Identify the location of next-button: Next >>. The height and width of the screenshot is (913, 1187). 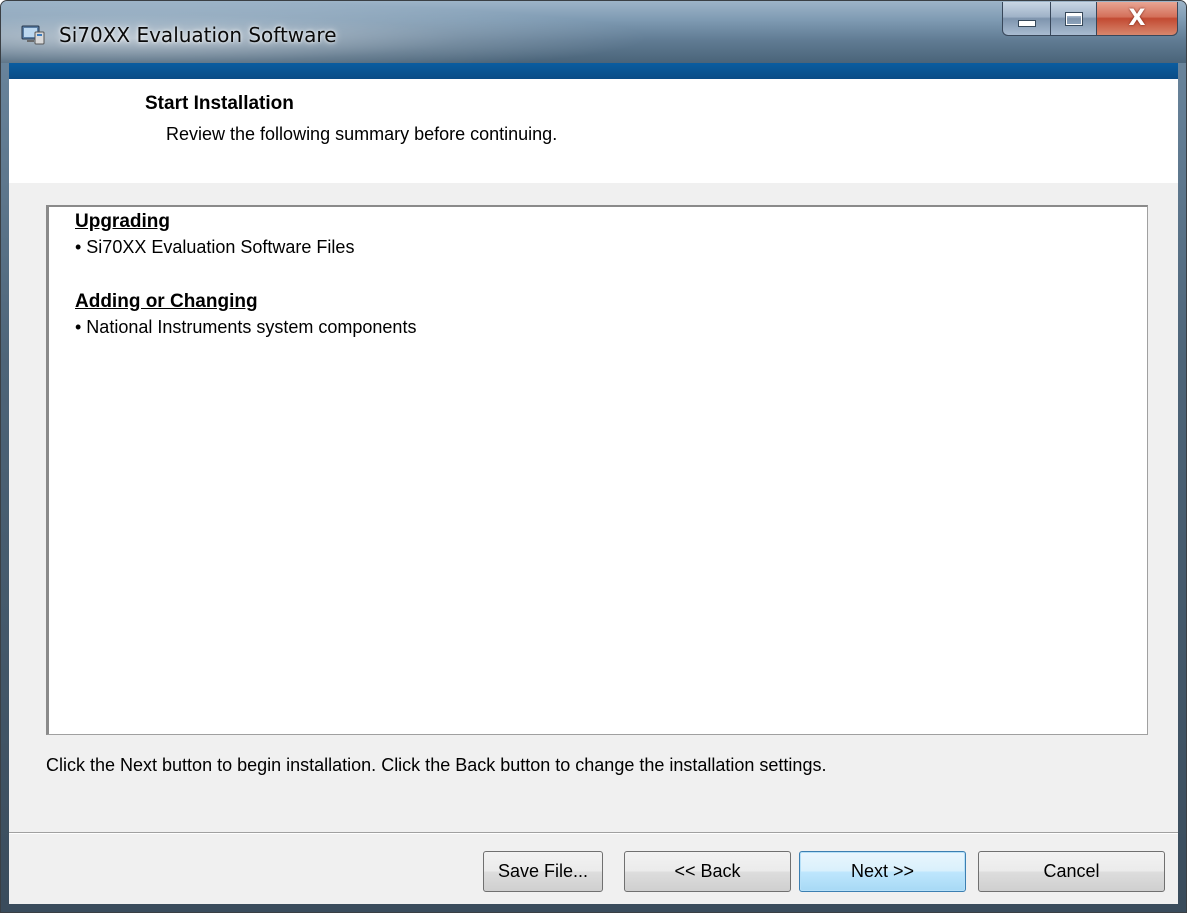
(882, 871).